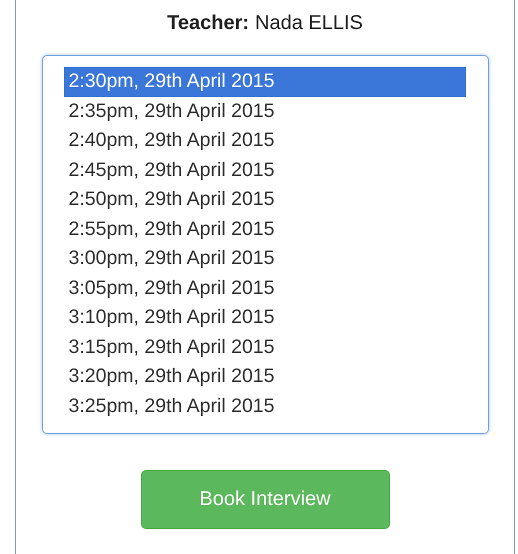  Describe the element at coordinates (265, 81) in the screenshot. I see `time-slot-option: 2:30pm, 29th April 2015` at that location.